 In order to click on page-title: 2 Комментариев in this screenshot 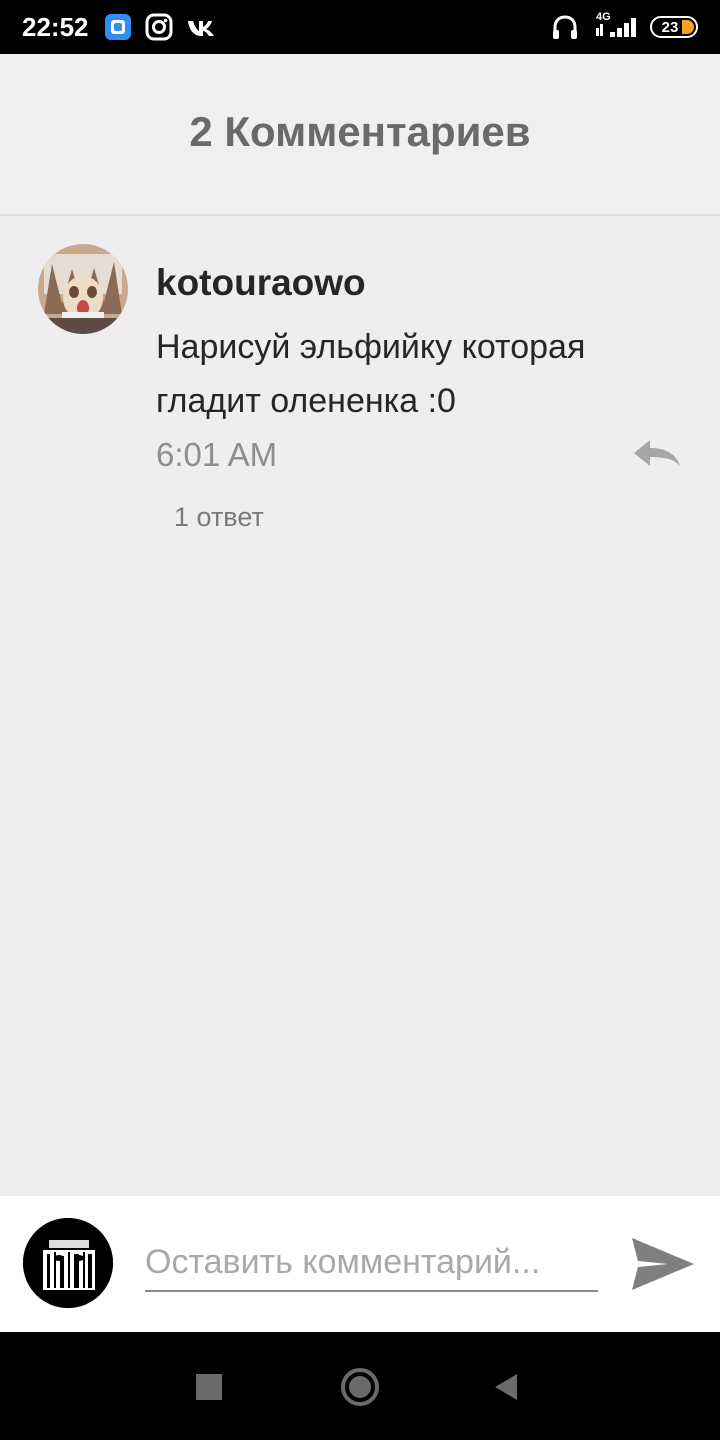, I will do `click(360, 131)`.